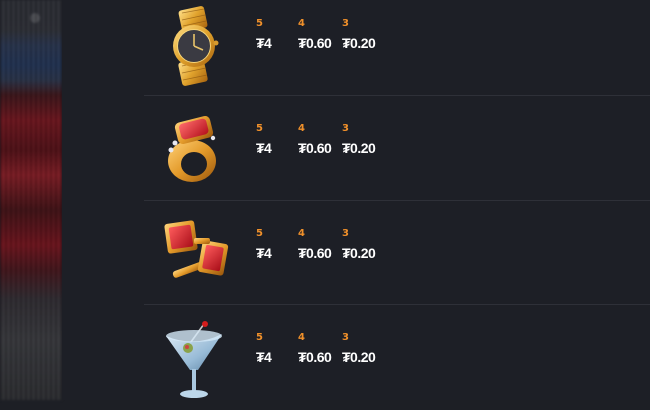 The width and height of the screenshot is (650, 410). Describe the element at coordinates (194, 44) in the screenshot. I see `gold-watch-icon` at that location.